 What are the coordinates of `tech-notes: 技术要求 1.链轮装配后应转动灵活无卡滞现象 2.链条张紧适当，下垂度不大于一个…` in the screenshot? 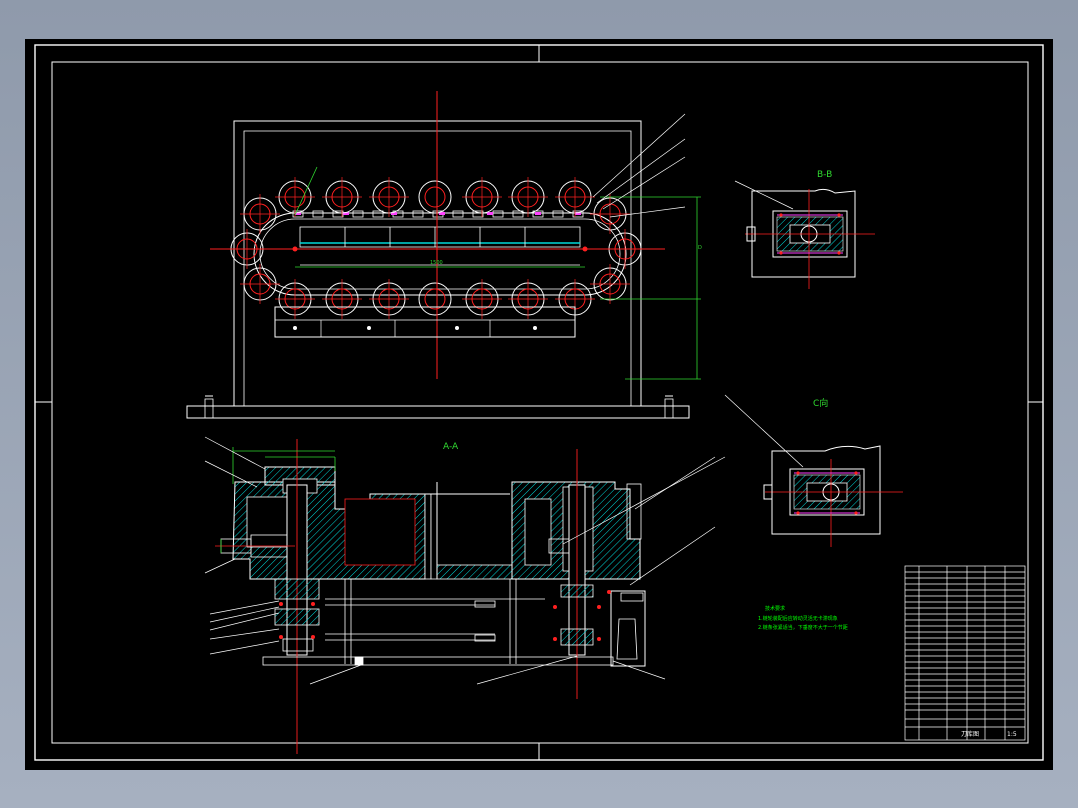 It's located at (803, 618).